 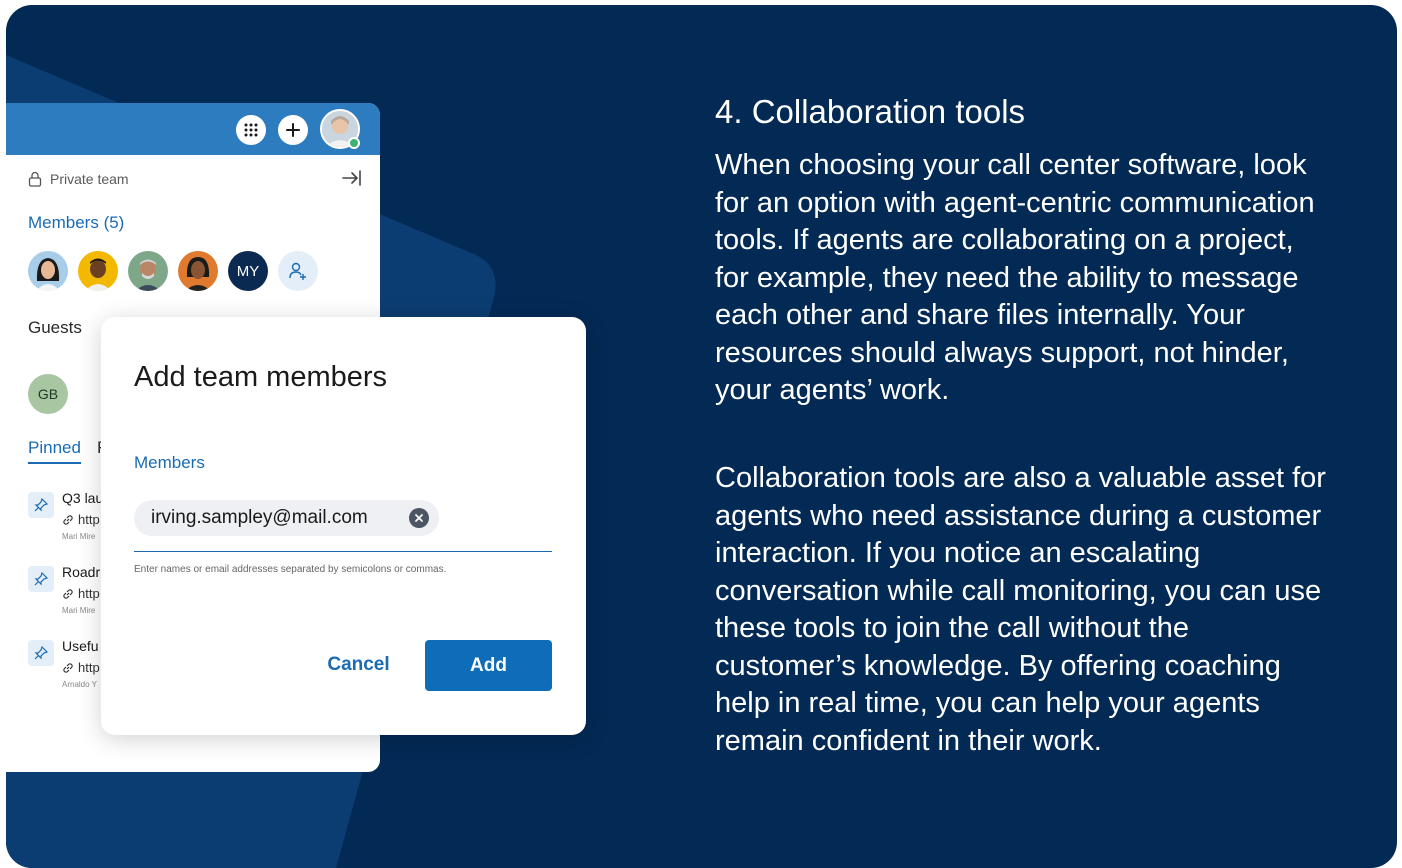 What do you see at coordinates (54, 451) in the screenshot?
I see `tab-pinned: Pinned` at bounding box center [54, 451].